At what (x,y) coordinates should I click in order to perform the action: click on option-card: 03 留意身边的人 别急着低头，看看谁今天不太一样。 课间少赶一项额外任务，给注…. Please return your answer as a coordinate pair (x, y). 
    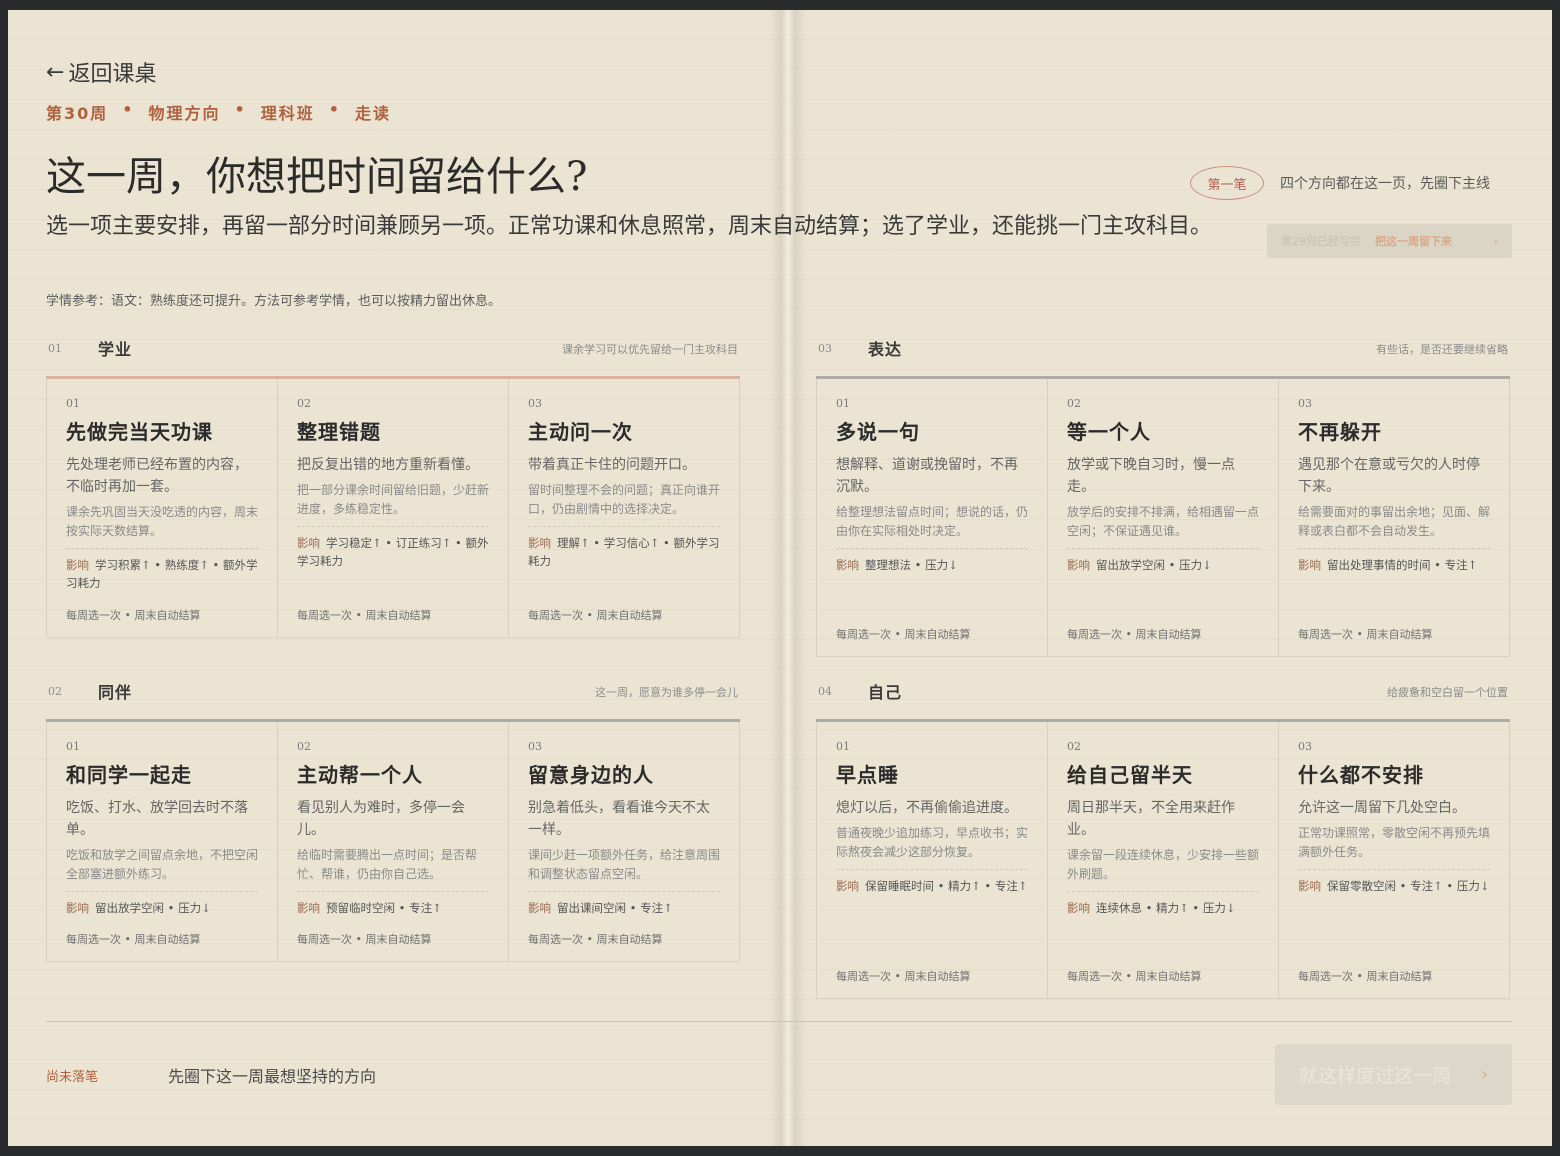
    Looking at the image, I should click on (624, 841).